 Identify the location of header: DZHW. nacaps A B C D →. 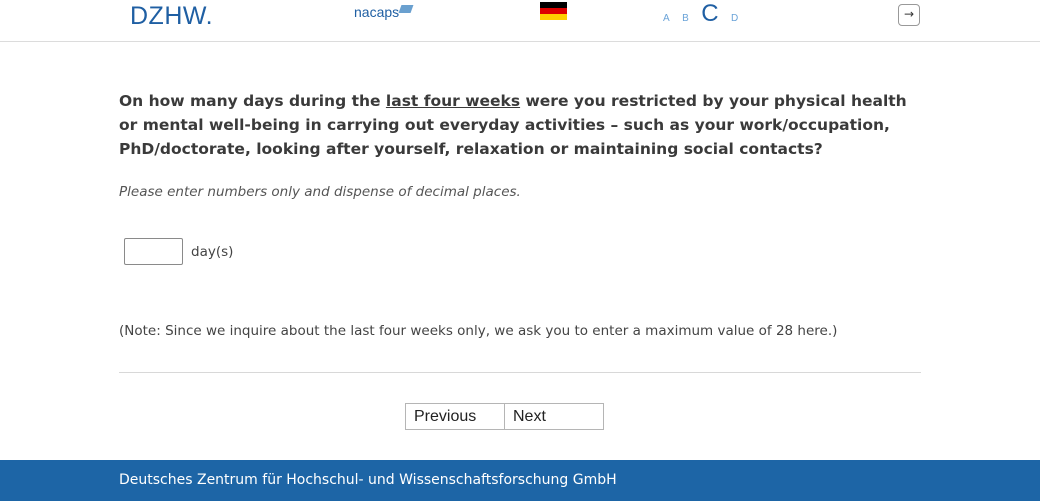
(520, 21).